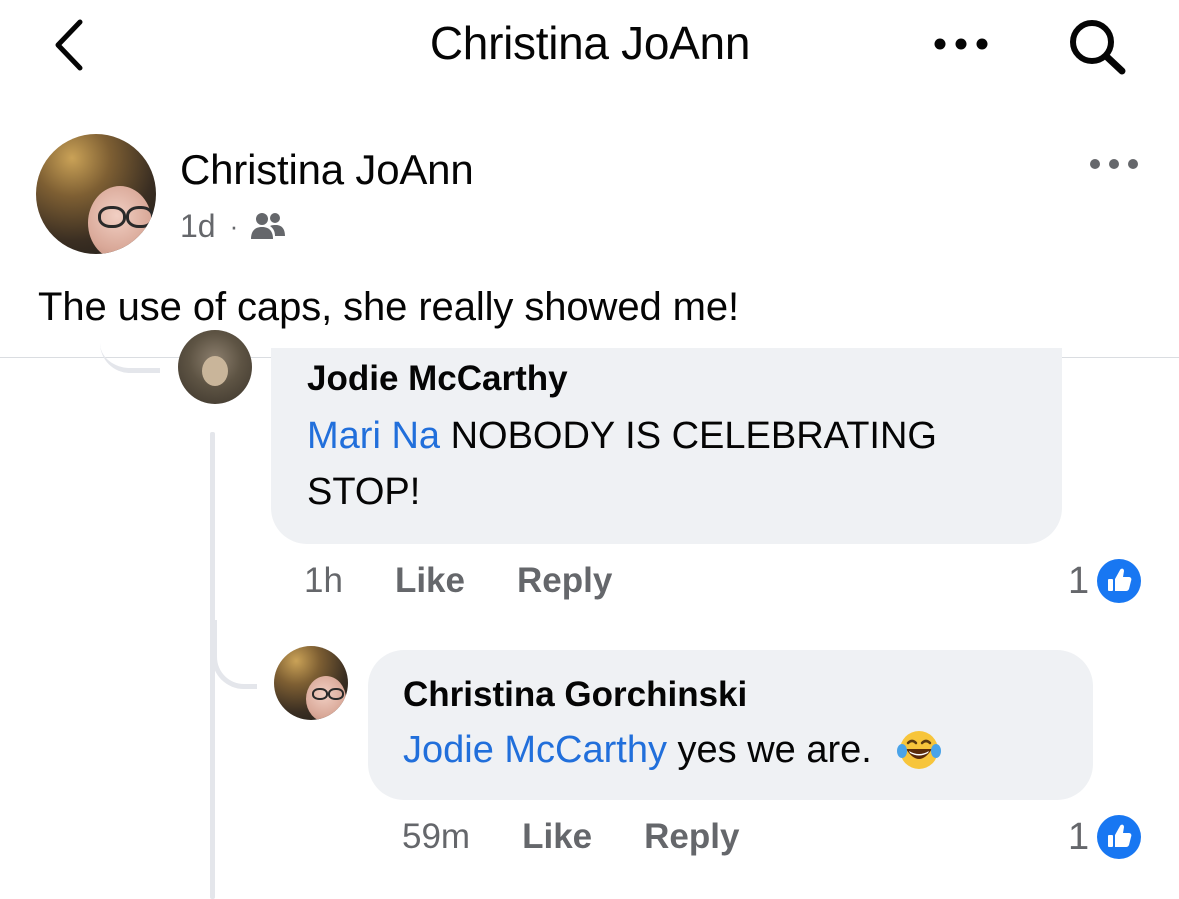 Image resolution: width=1179 pixels, height=899 pixels. Describe the element at coordinates (436, 836) in the screenshot. I see `comment-timestamp: 59m` at that location.